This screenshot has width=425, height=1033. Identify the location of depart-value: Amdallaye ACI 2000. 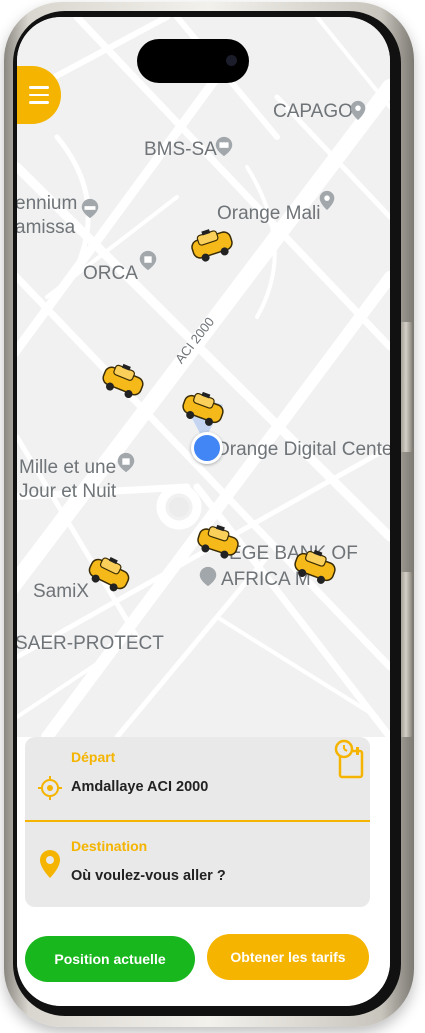
(139, 787).